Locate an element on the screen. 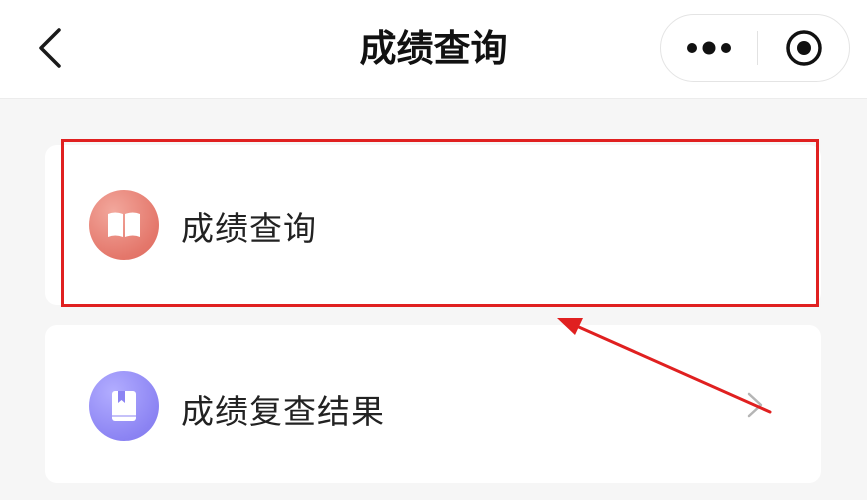 Image resolution: width=867 pixels, height=500 pixels. bookmark-book-icon is located at coordinates (124, 406).